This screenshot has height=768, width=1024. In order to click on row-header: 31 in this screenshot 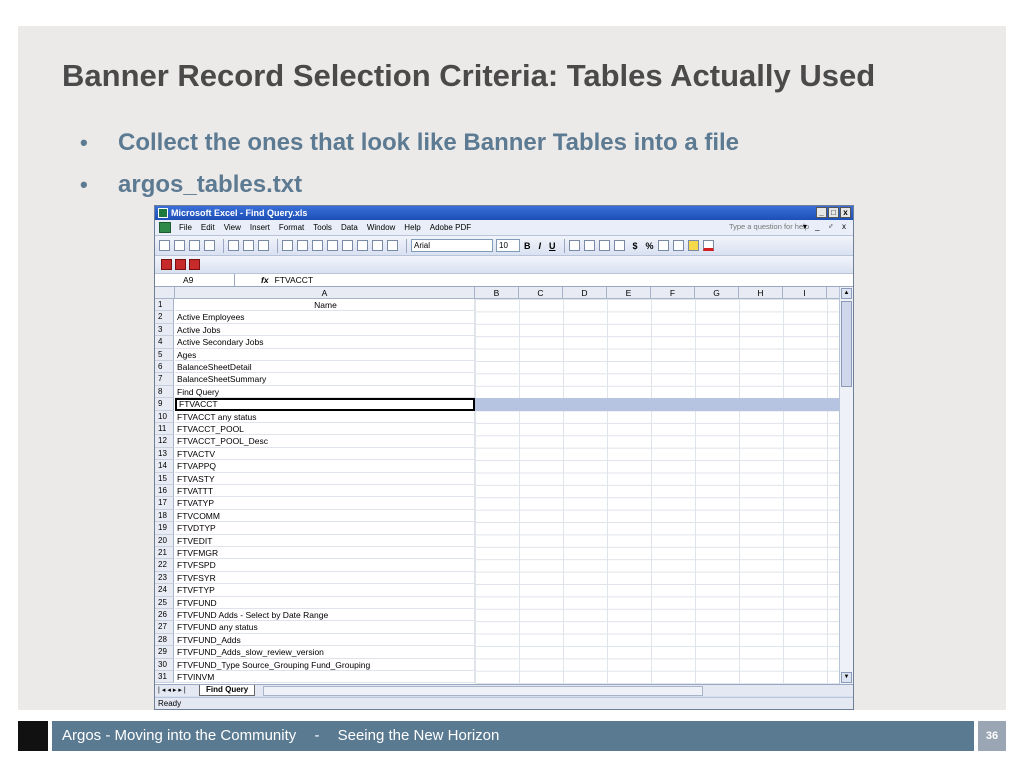, I will do `click(164, 677)`.